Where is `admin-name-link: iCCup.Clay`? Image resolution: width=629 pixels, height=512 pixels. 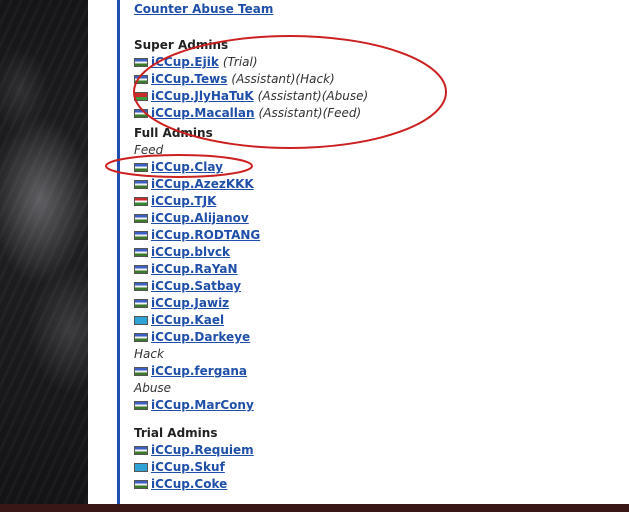 admin-name-link: iCCup.Clay is located at coordinates (187, 167).